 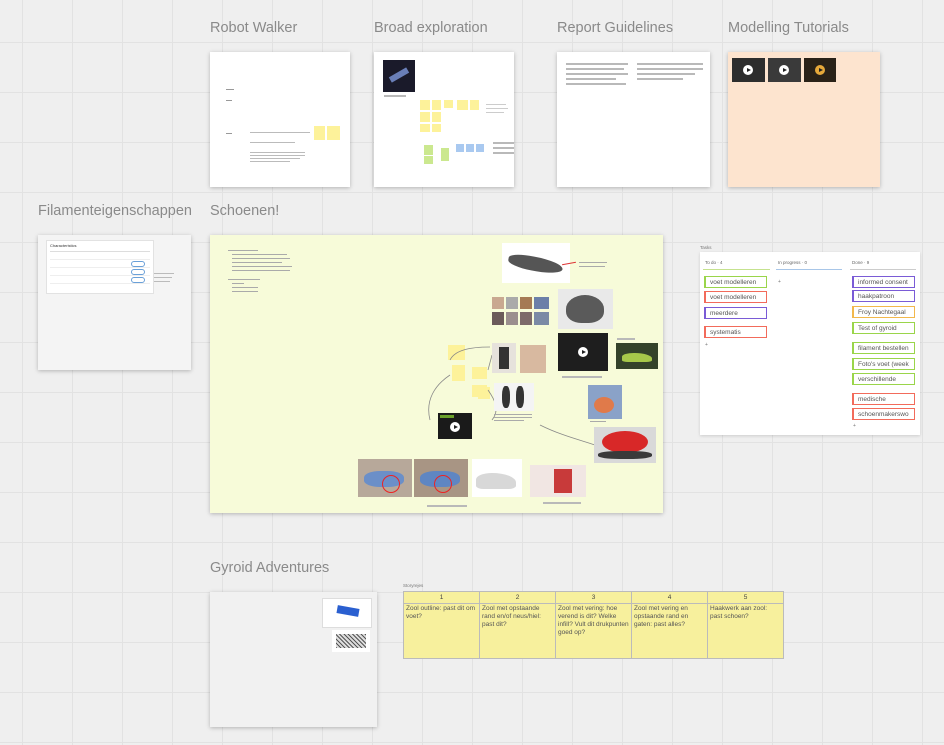 I want to click on broad-exploration-frame, so click(x=444, y=119).